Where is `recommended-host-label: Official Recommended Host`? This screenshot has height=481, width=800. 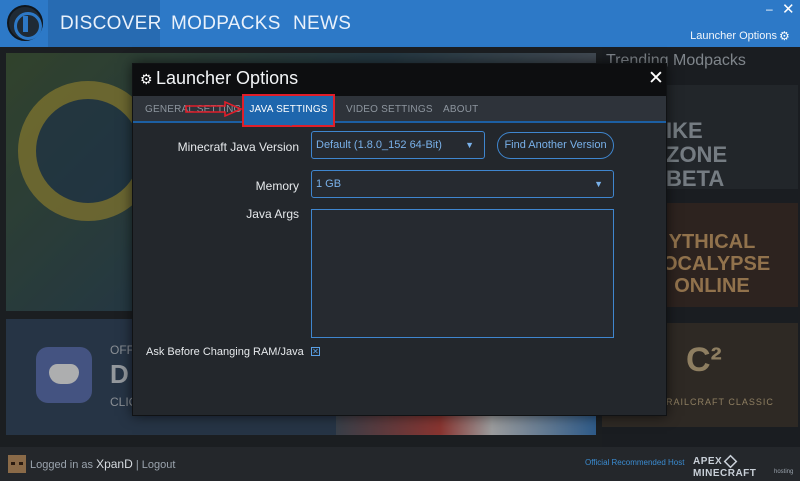
recommended-host-label: Official Recommended Host is located at coordinates (634, 462).